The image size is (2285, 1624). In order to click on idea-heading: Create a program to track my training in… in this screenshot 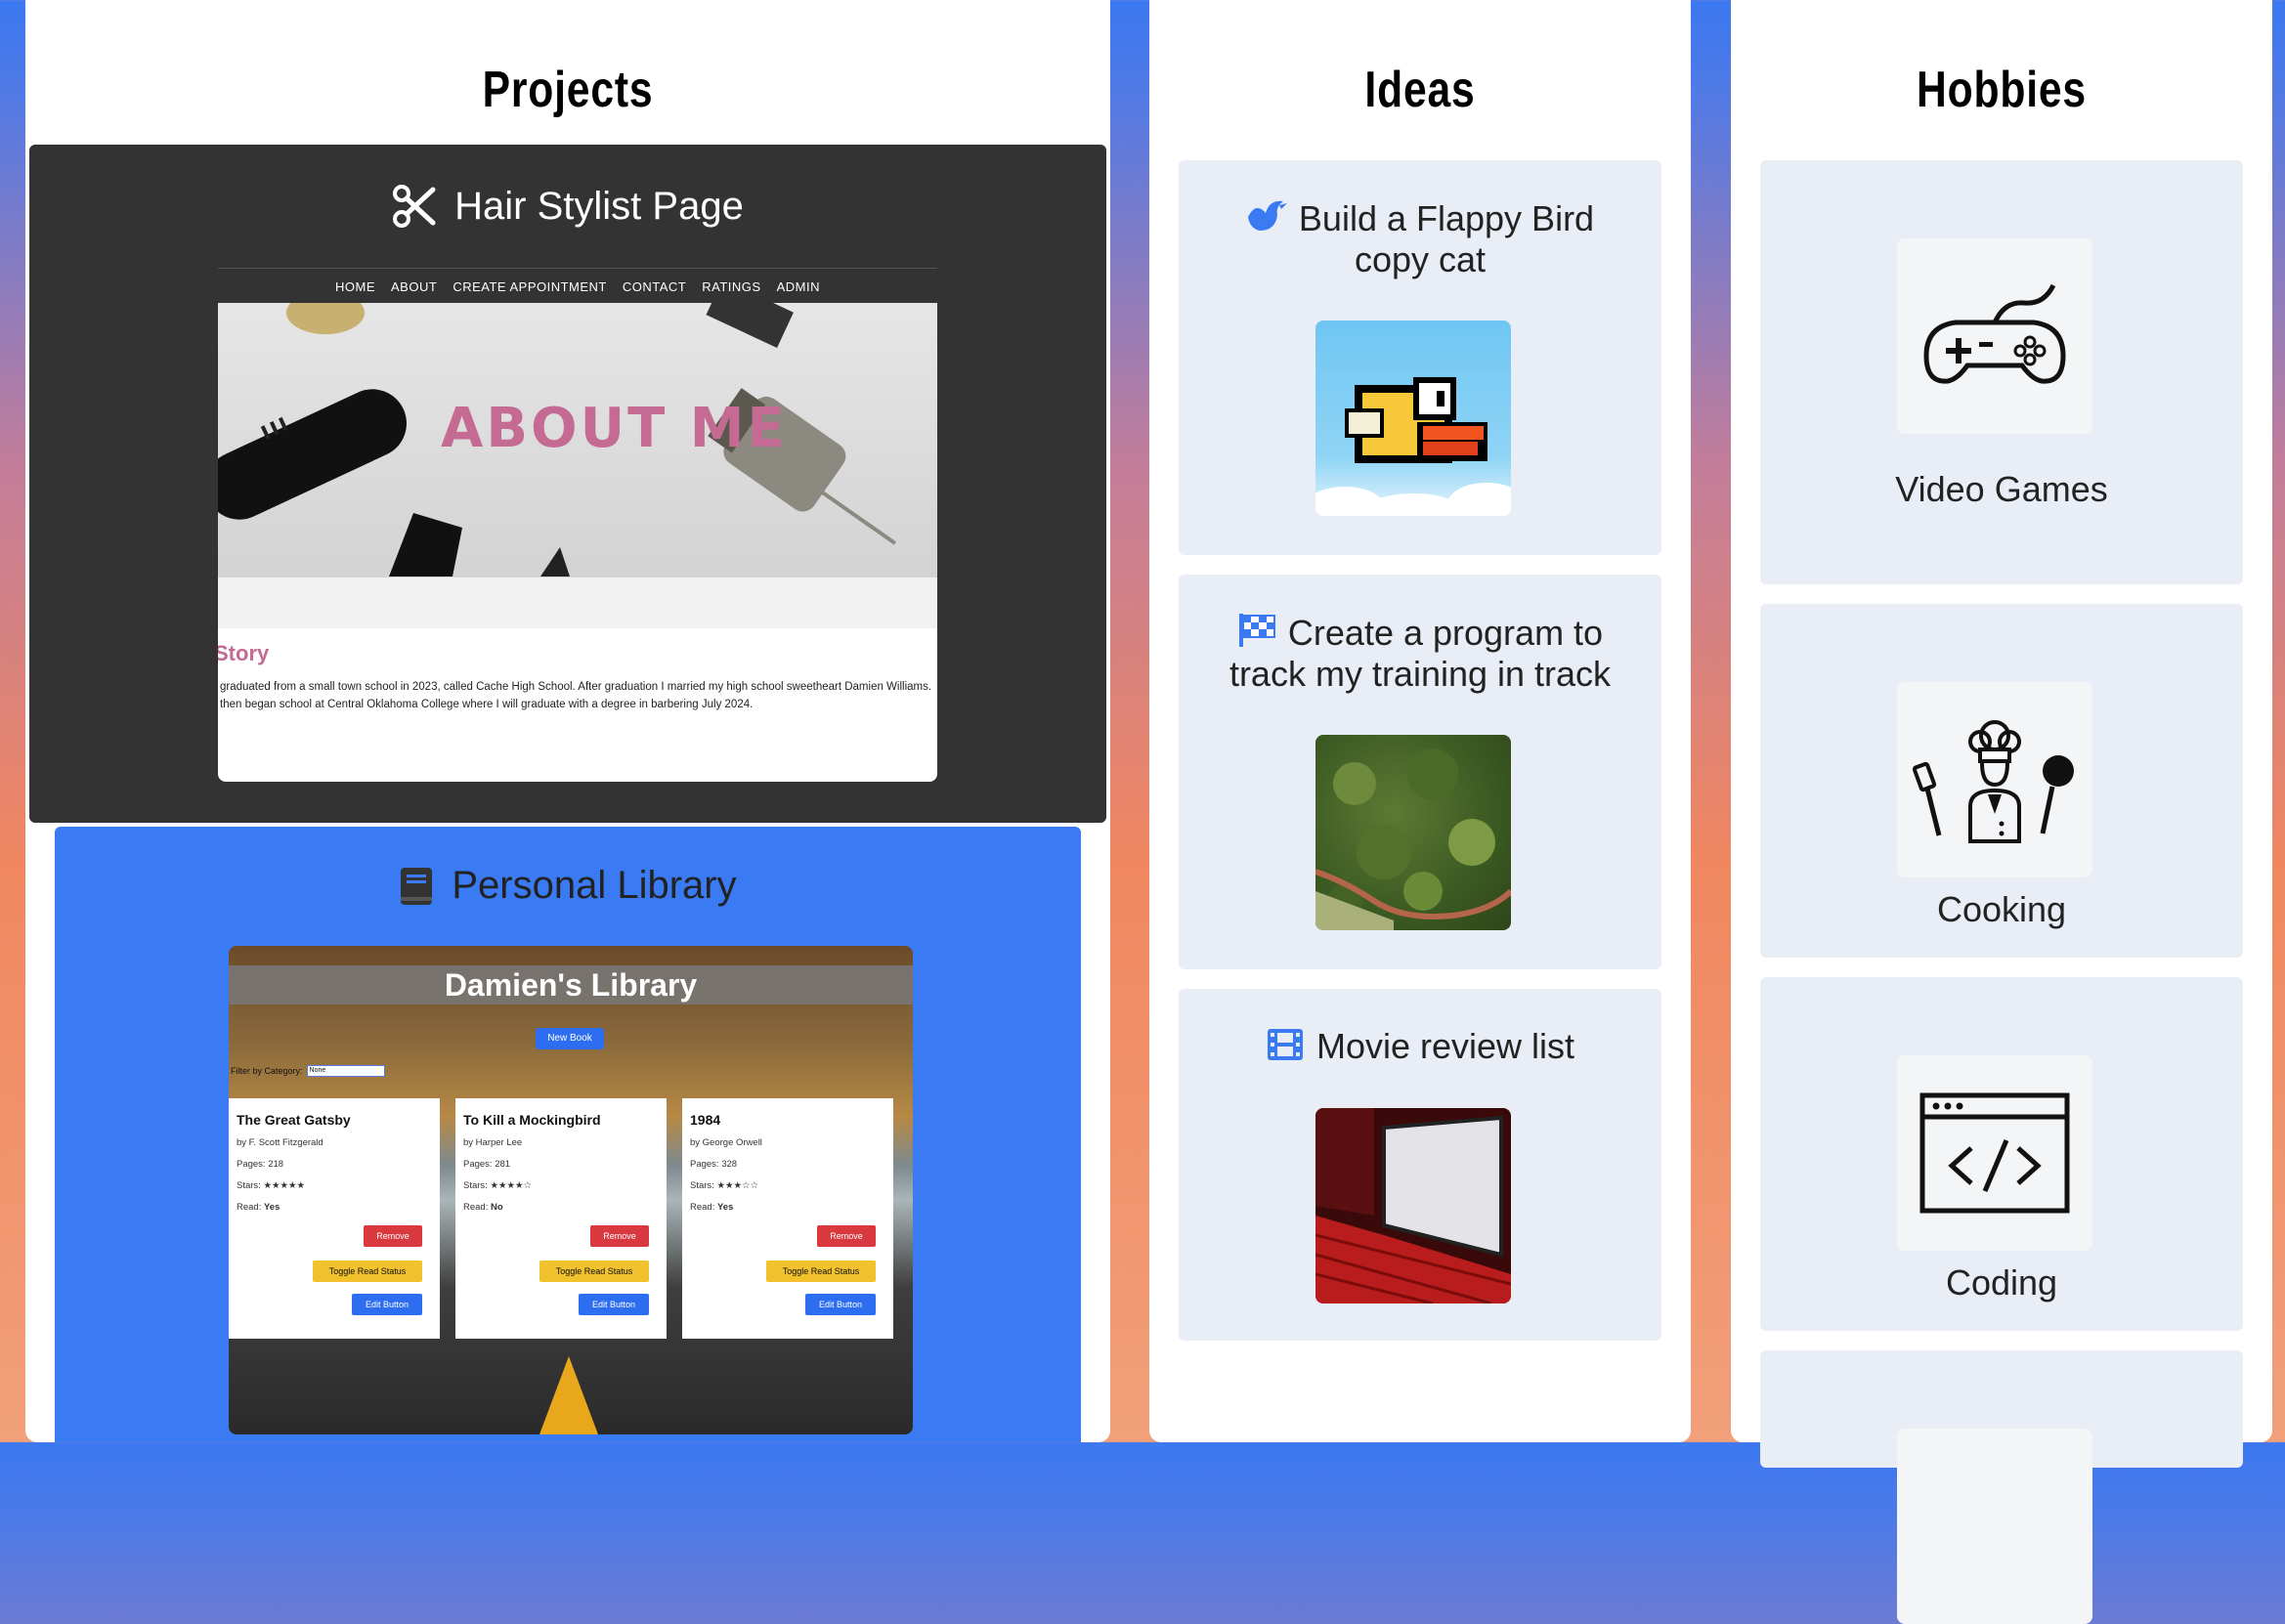, I will do `click(1420, 654)`.